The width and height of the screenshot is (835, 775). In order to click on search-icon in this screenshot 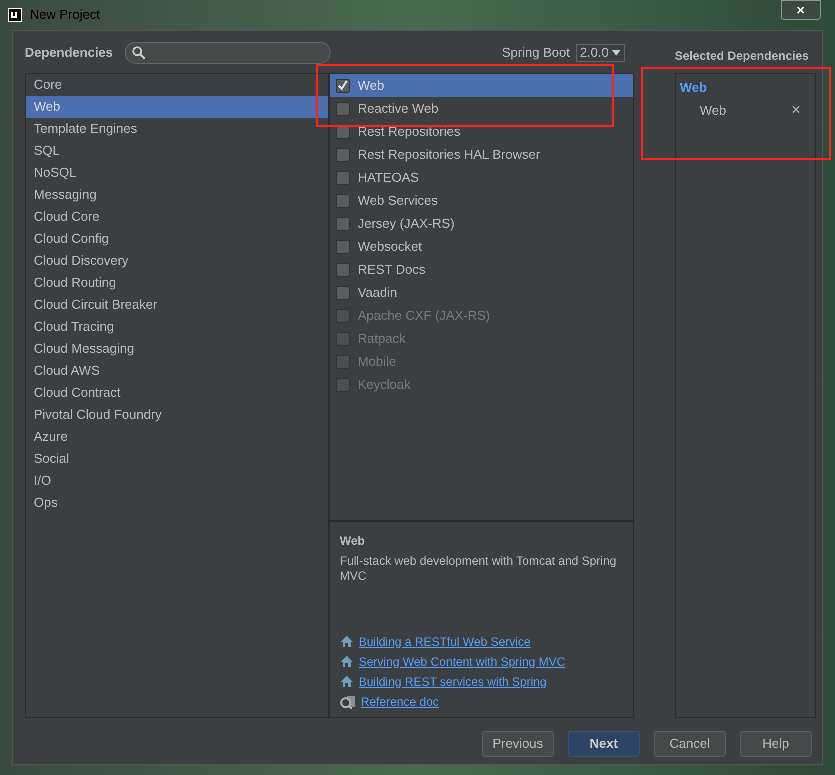, I will do `click(139, 53)`.